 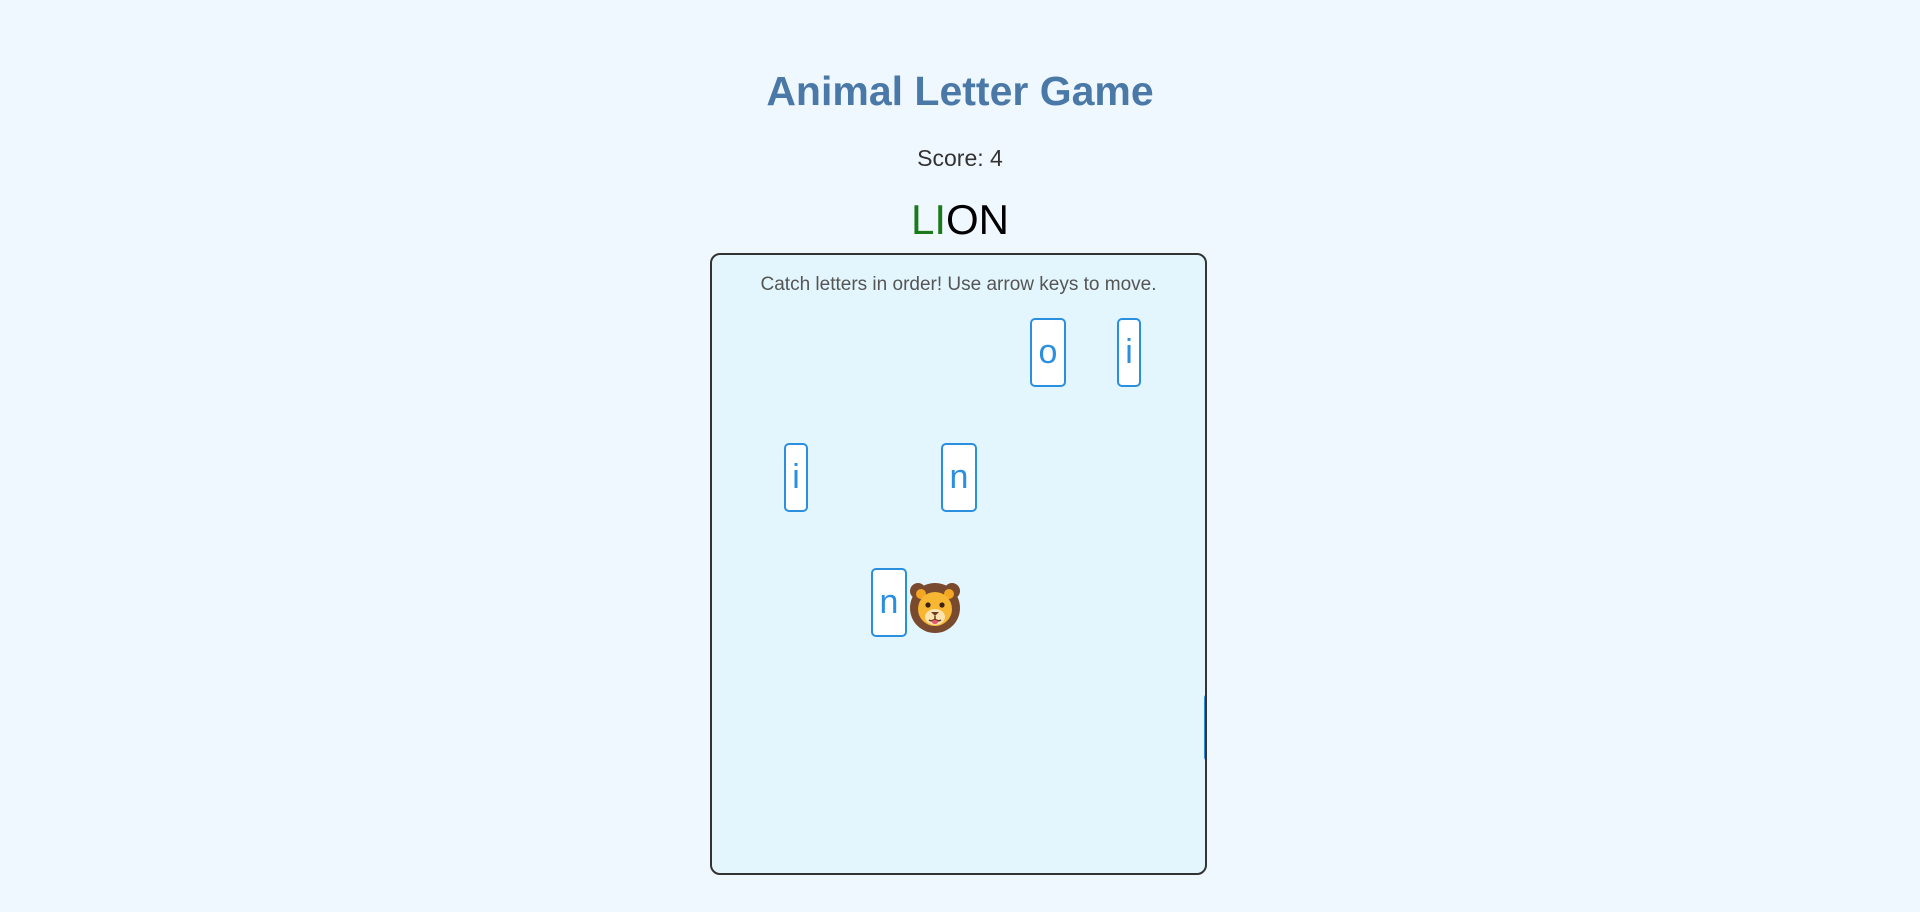 I want to click on remaining-letters: ON, so click(x=978, y=219).